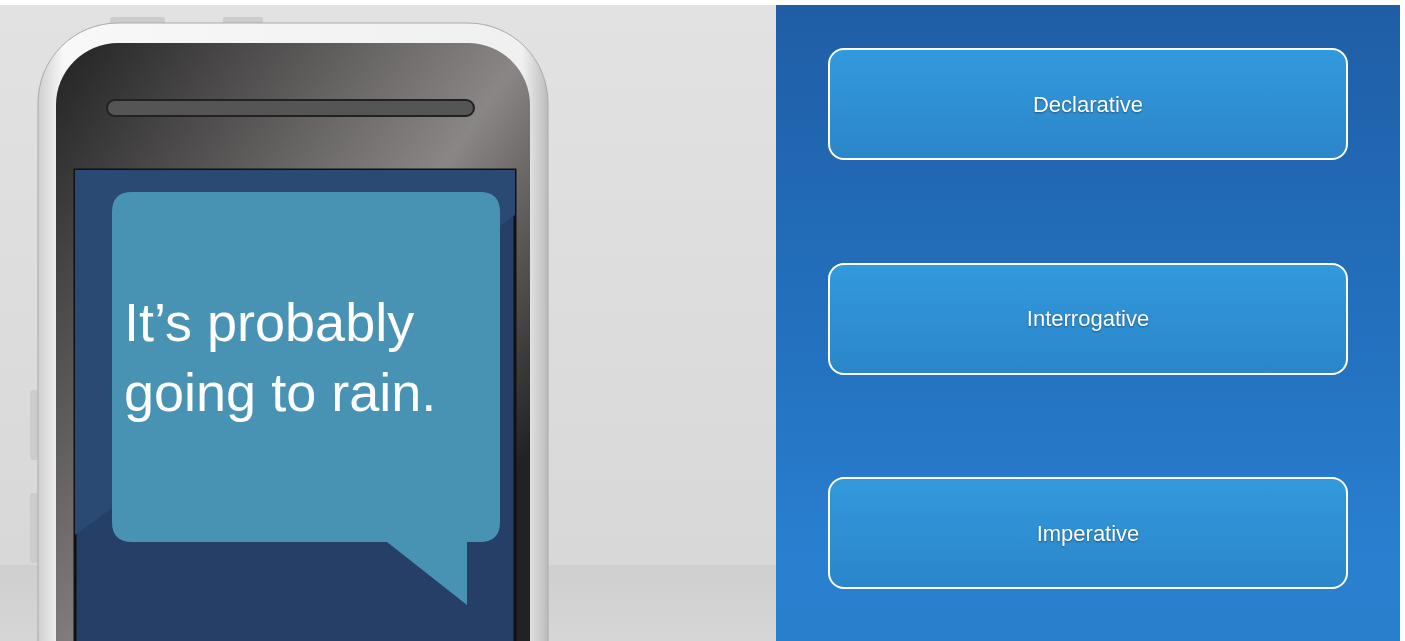 Image resolution: width=1405 pixels, height=641 pixels. Describe the element at coordinates (1088, 104) in the screenshot. I see `answer-button: Declarative` at that location.